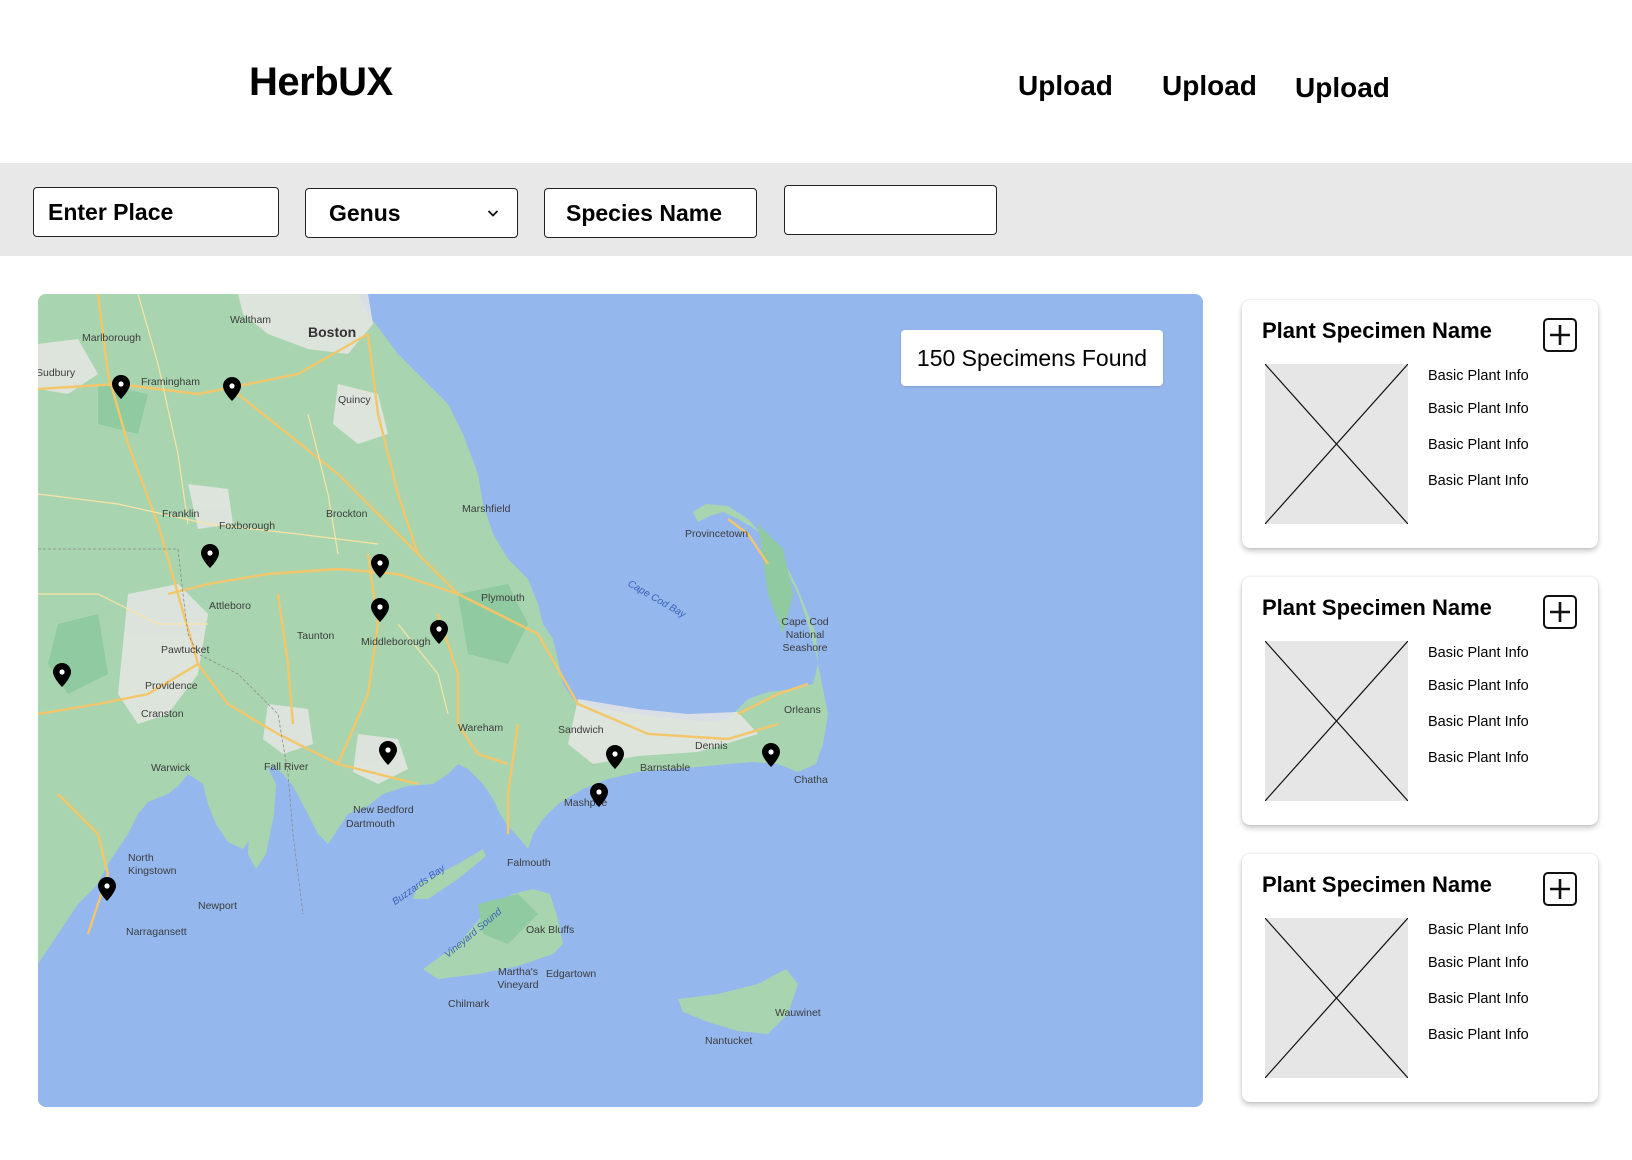 This screenshot has width=1632, height=1160. Describe the element at coordinates (816, 81) in the screenshot. I see `header: HerbUX Upload Upload Upload` at that location.